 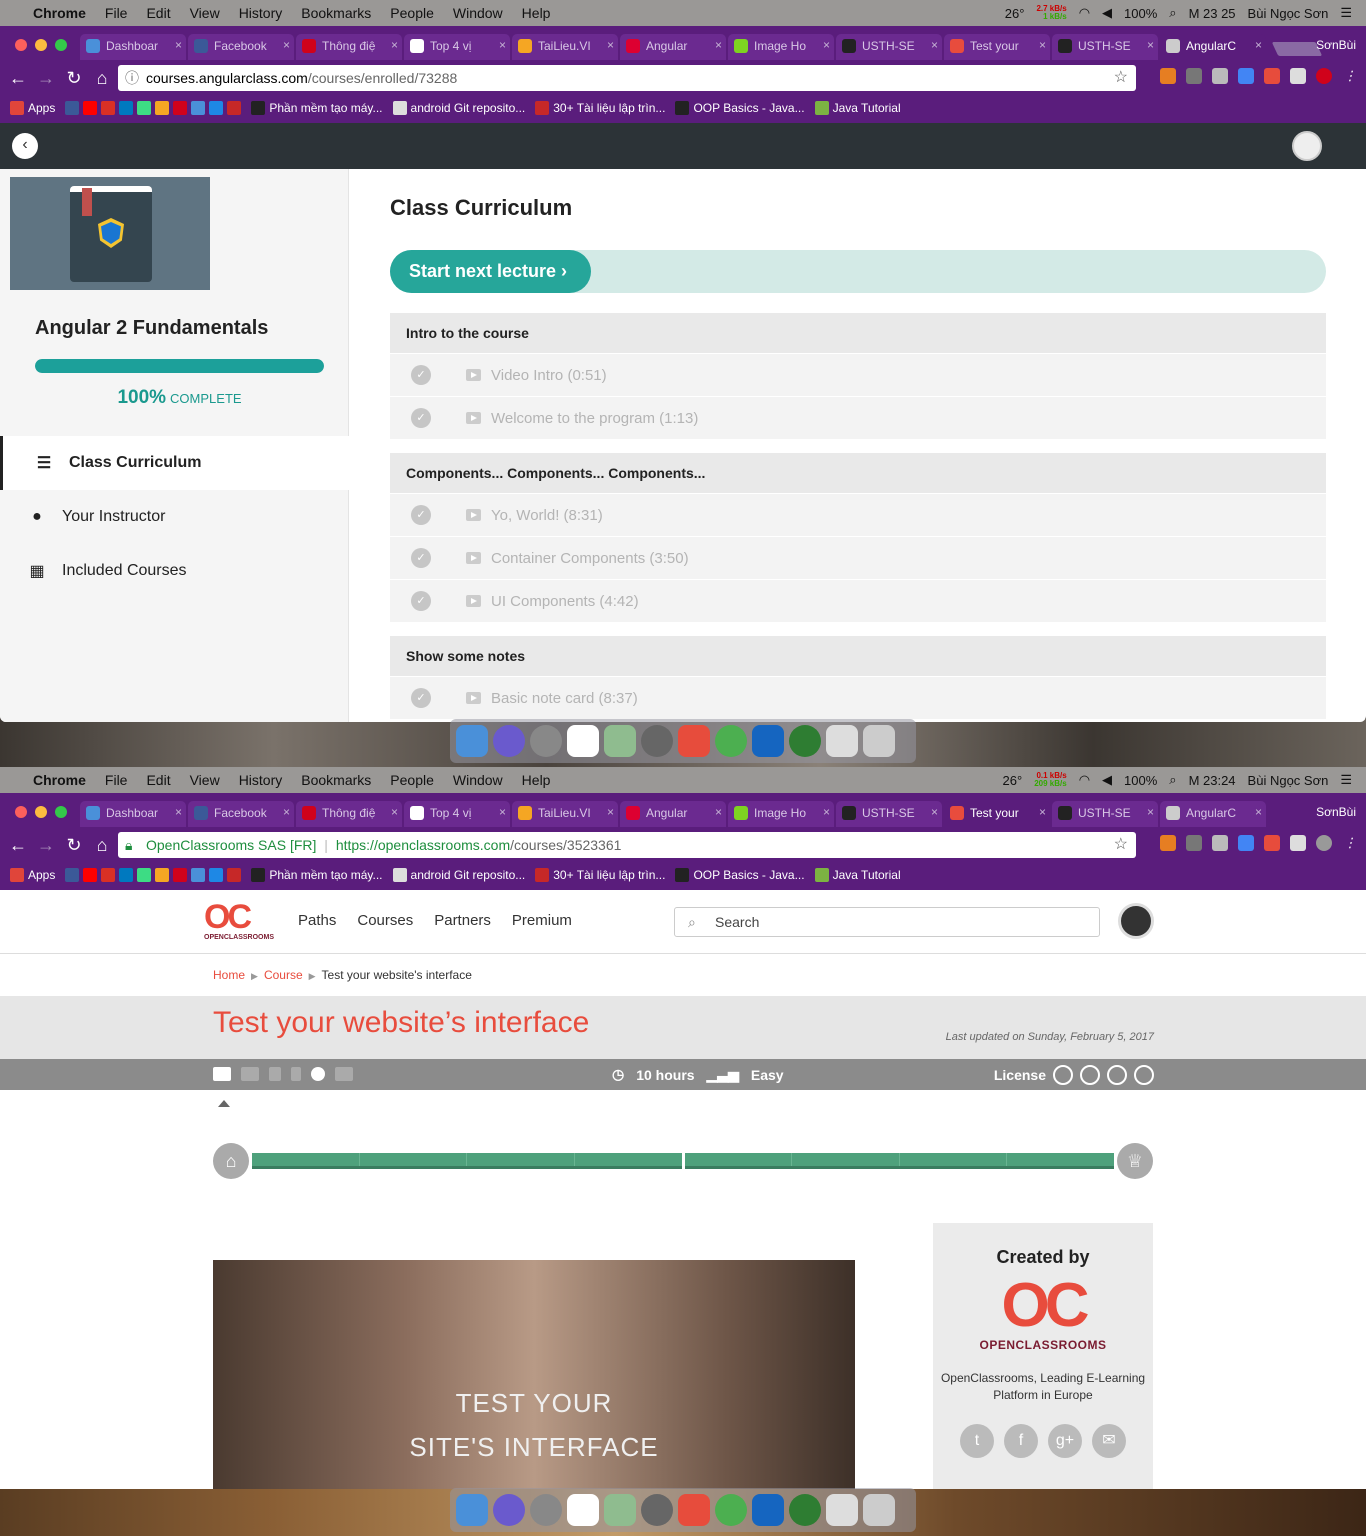 I want to click on mail-icon, so click(x=1298, y=843).